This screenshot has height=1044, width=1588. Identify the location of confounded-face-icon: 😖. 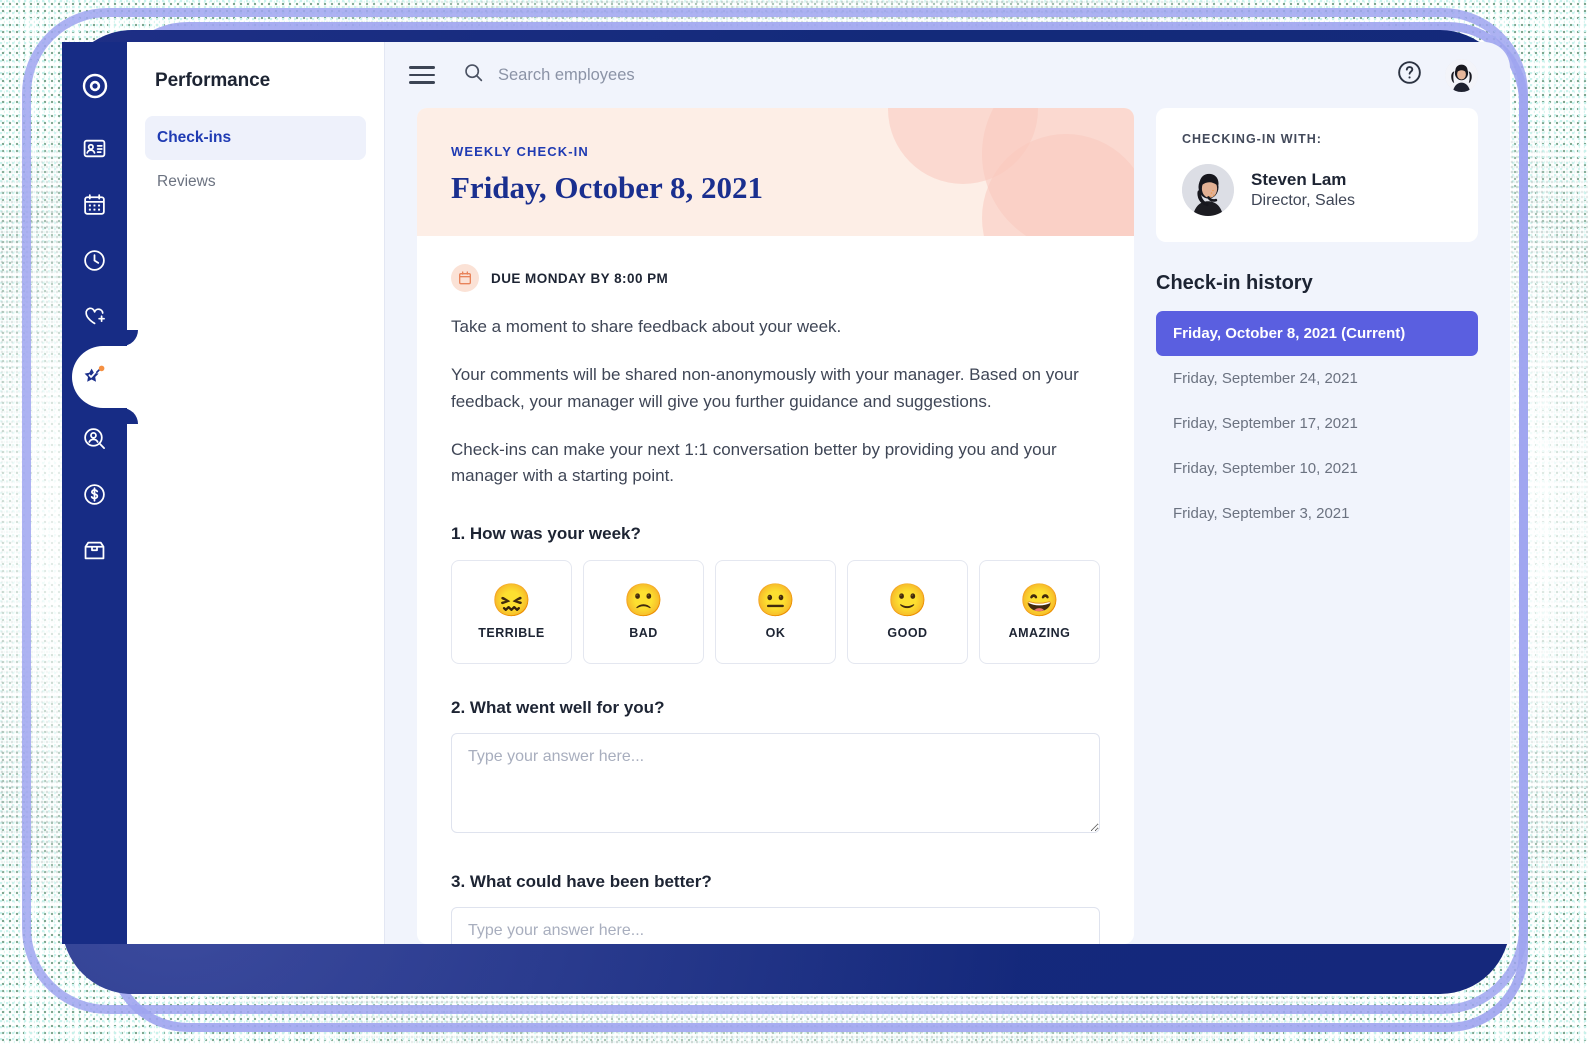
(511, 599).